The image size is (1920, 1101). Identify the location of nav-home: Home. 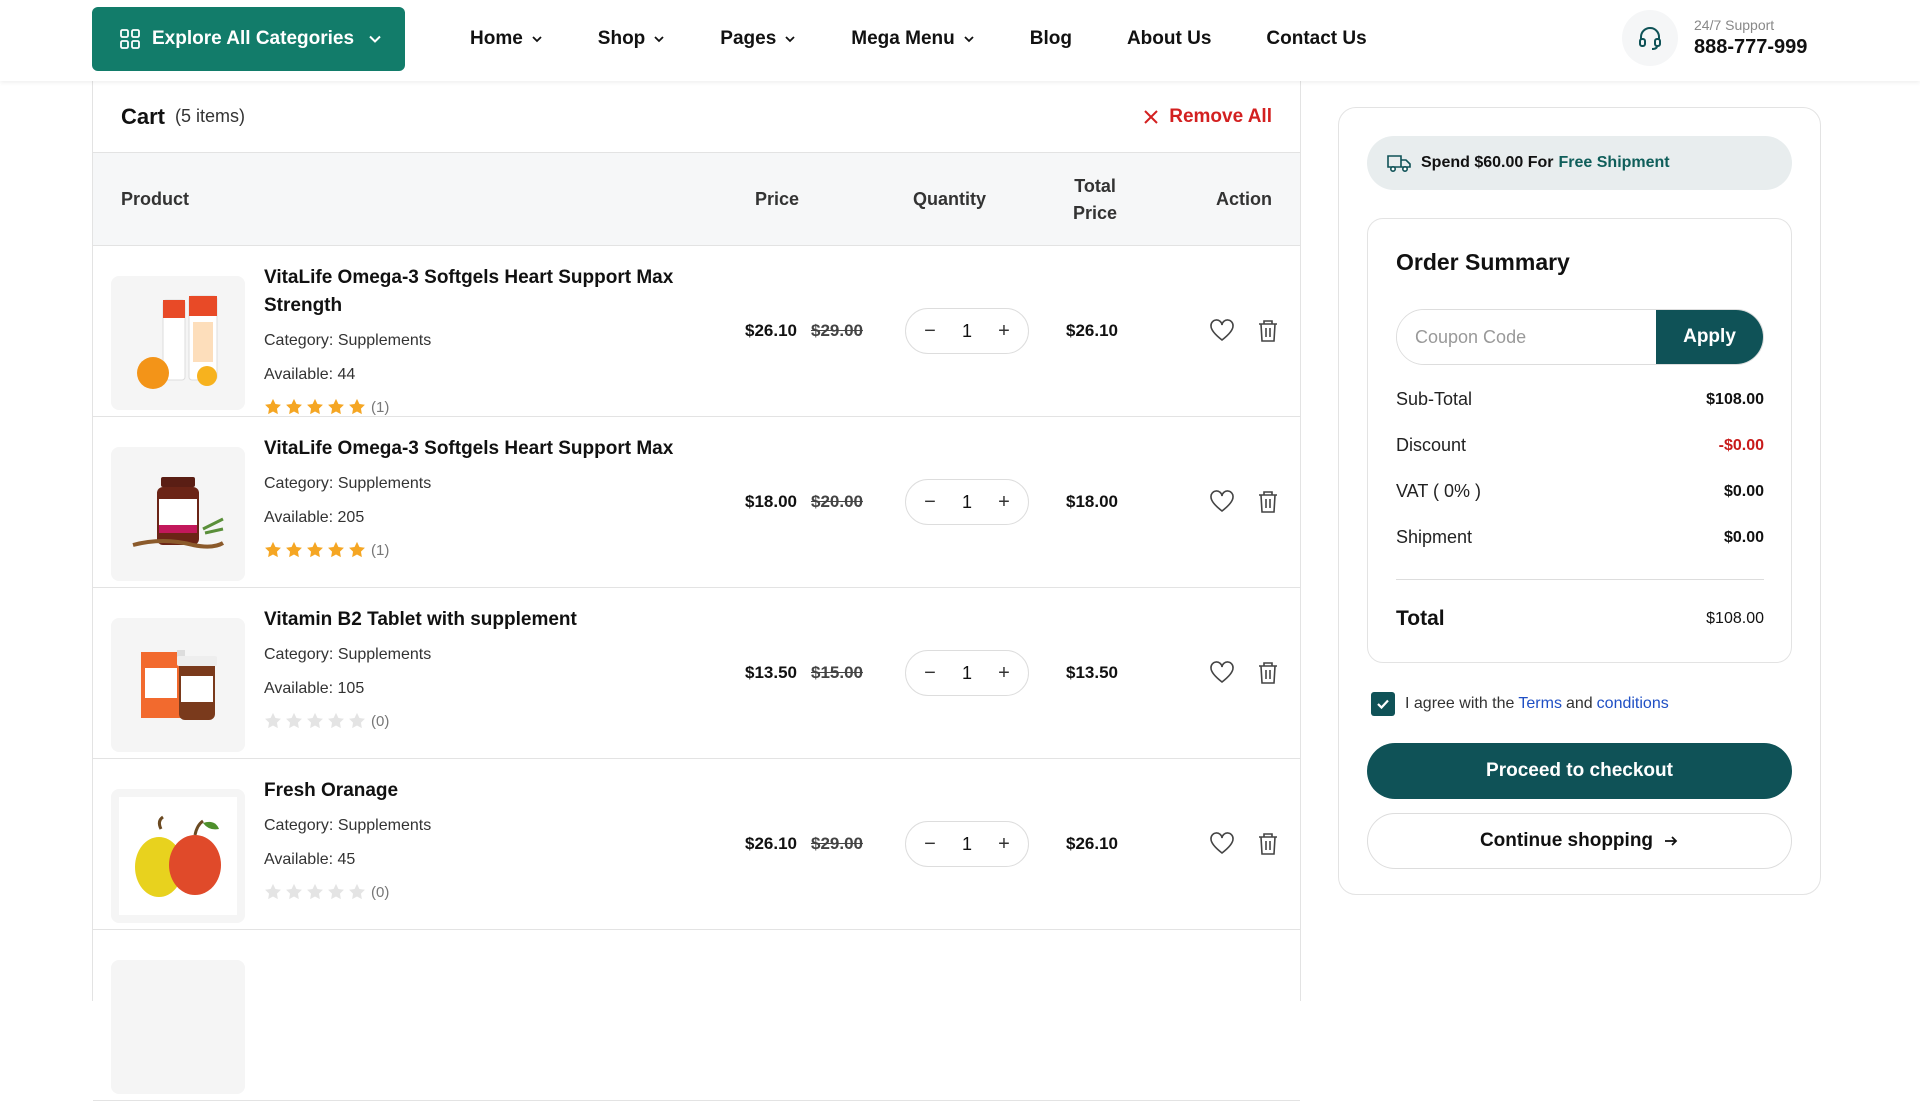
(506, 39).